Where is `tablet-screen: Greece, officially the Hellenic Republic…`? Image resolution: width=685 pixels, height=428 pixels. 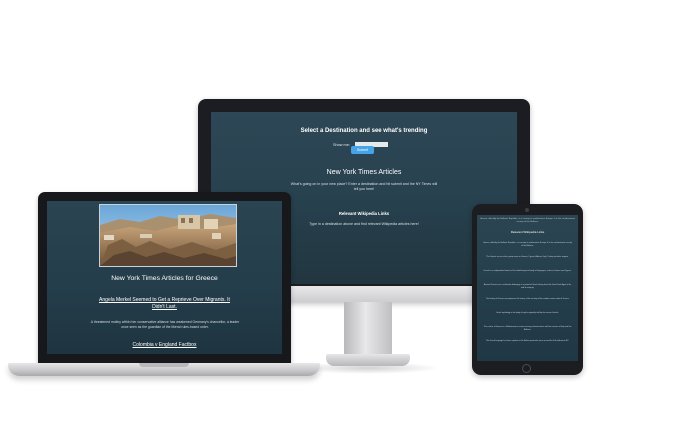
tablet-screen: Greece, officially the Hellenic Republic… is located at coordinates (527, 288).